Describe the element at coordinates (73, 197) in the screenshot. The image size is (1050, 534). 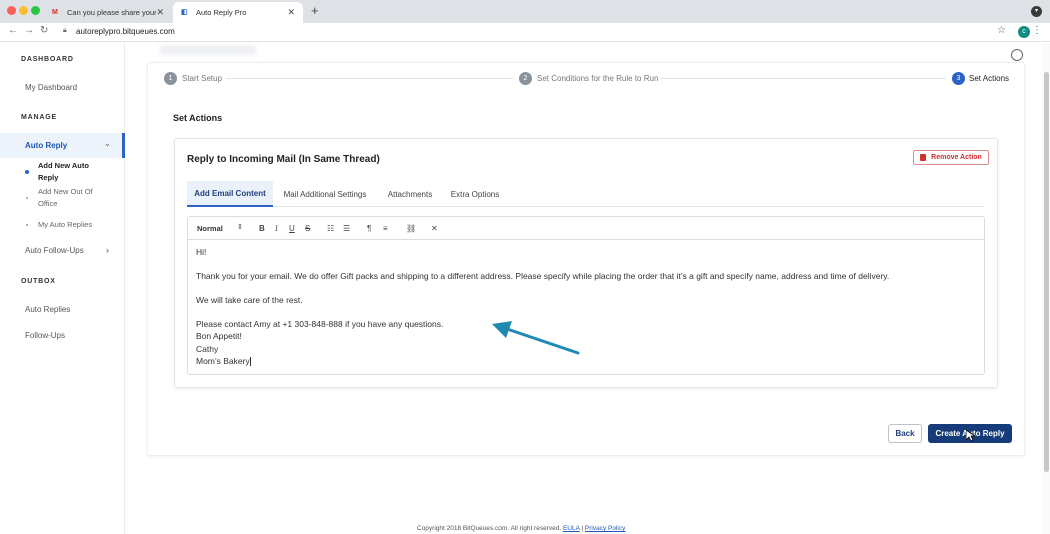
I see `sidebar-subitem-add-new-out-of-office: Add New Out Of Office` at that location.